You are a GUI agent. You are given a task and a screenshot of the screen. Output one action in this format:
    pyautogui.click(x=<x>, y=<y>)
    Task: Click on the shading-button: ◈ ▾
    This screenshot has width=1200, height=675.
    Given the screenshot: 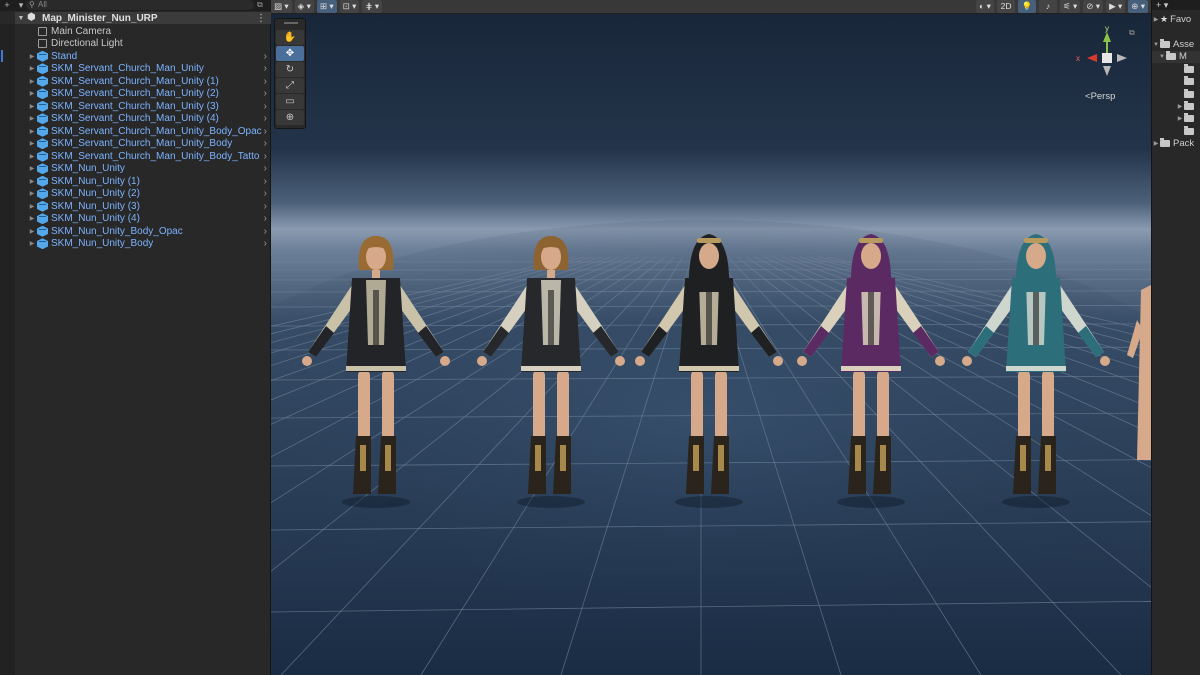 What is the action you would take?
    pyautogui.click(x=304, y=6)
    